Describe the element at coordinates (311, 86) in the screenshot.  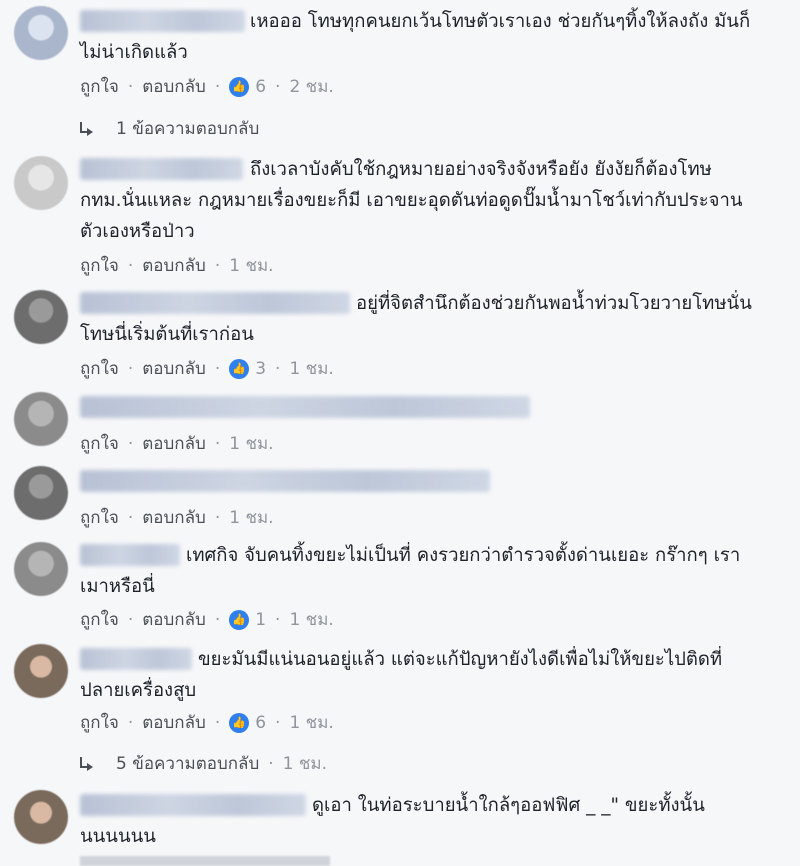
I see `timestamp: 2 ชม.` at that location.